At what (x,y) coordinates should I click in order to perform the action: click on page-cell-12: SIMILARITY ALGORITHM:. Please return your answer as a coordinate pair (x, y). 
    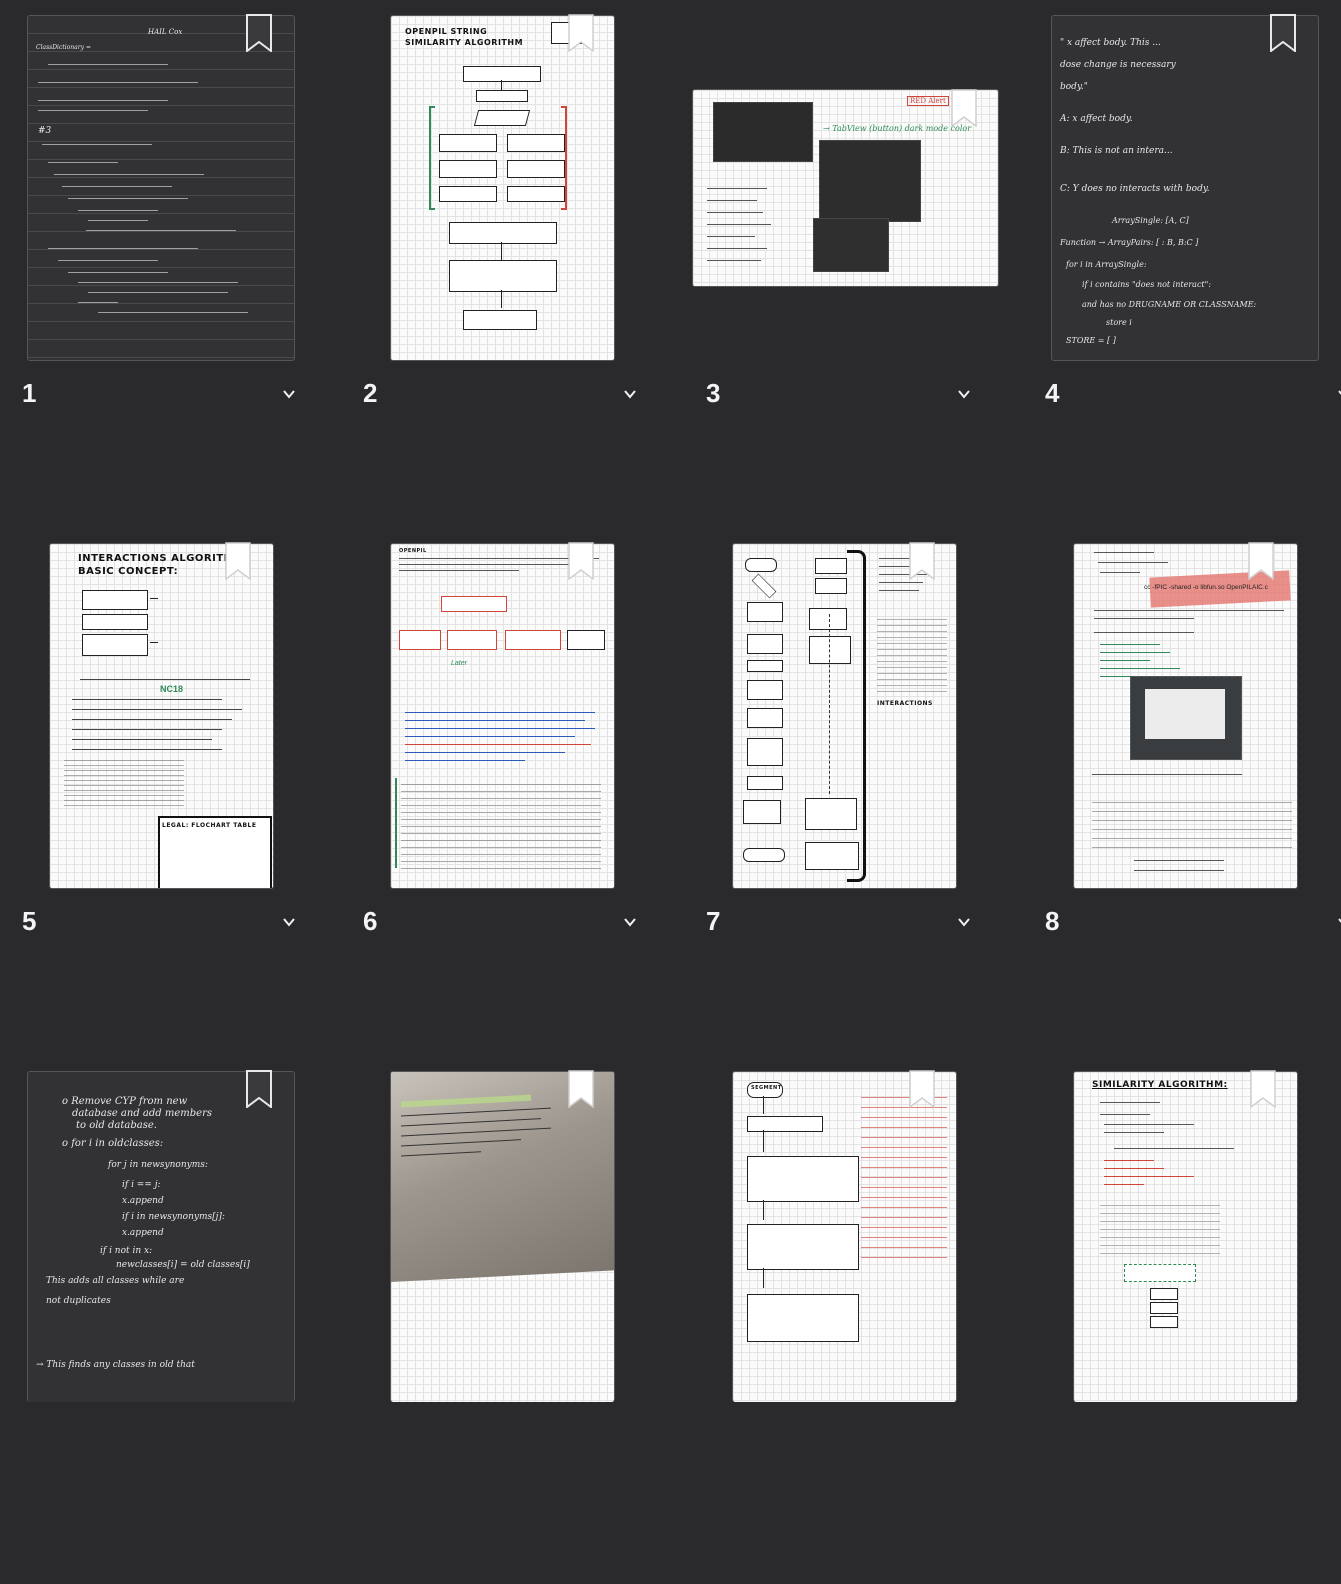
    Looking at the image, I should click on (1182, 1320).